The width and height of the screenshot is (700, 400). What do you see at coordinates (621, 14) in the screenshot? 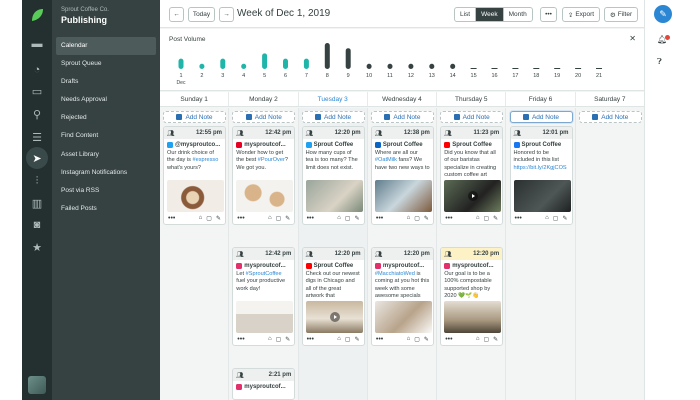
I see `filter-button: ⚙ Filter` at bounding box center [621, 14].